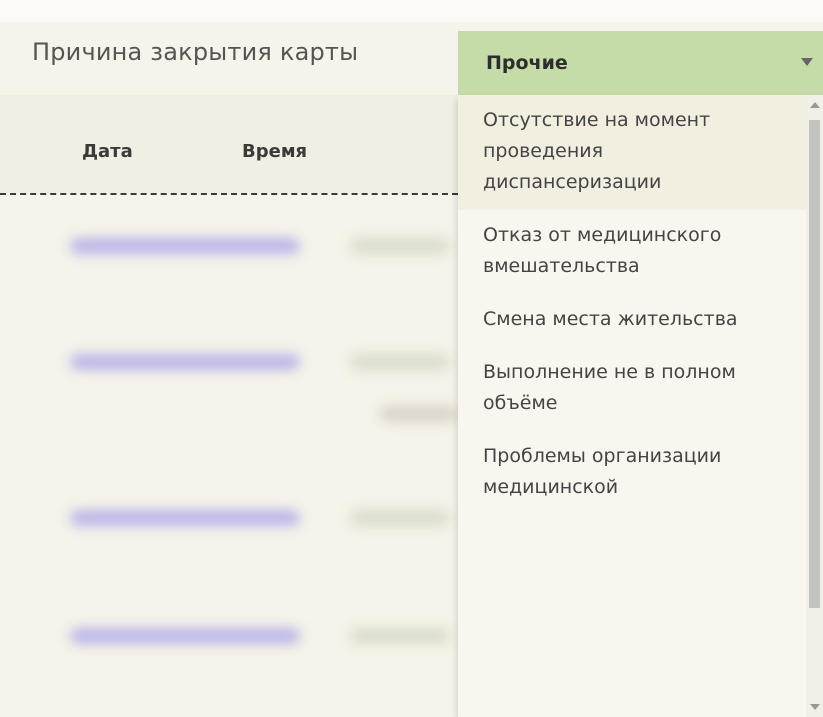  What do you see at coordinates (229, 194) in the screenshot?
I see `header-divider` at bounding box center [229, 194].